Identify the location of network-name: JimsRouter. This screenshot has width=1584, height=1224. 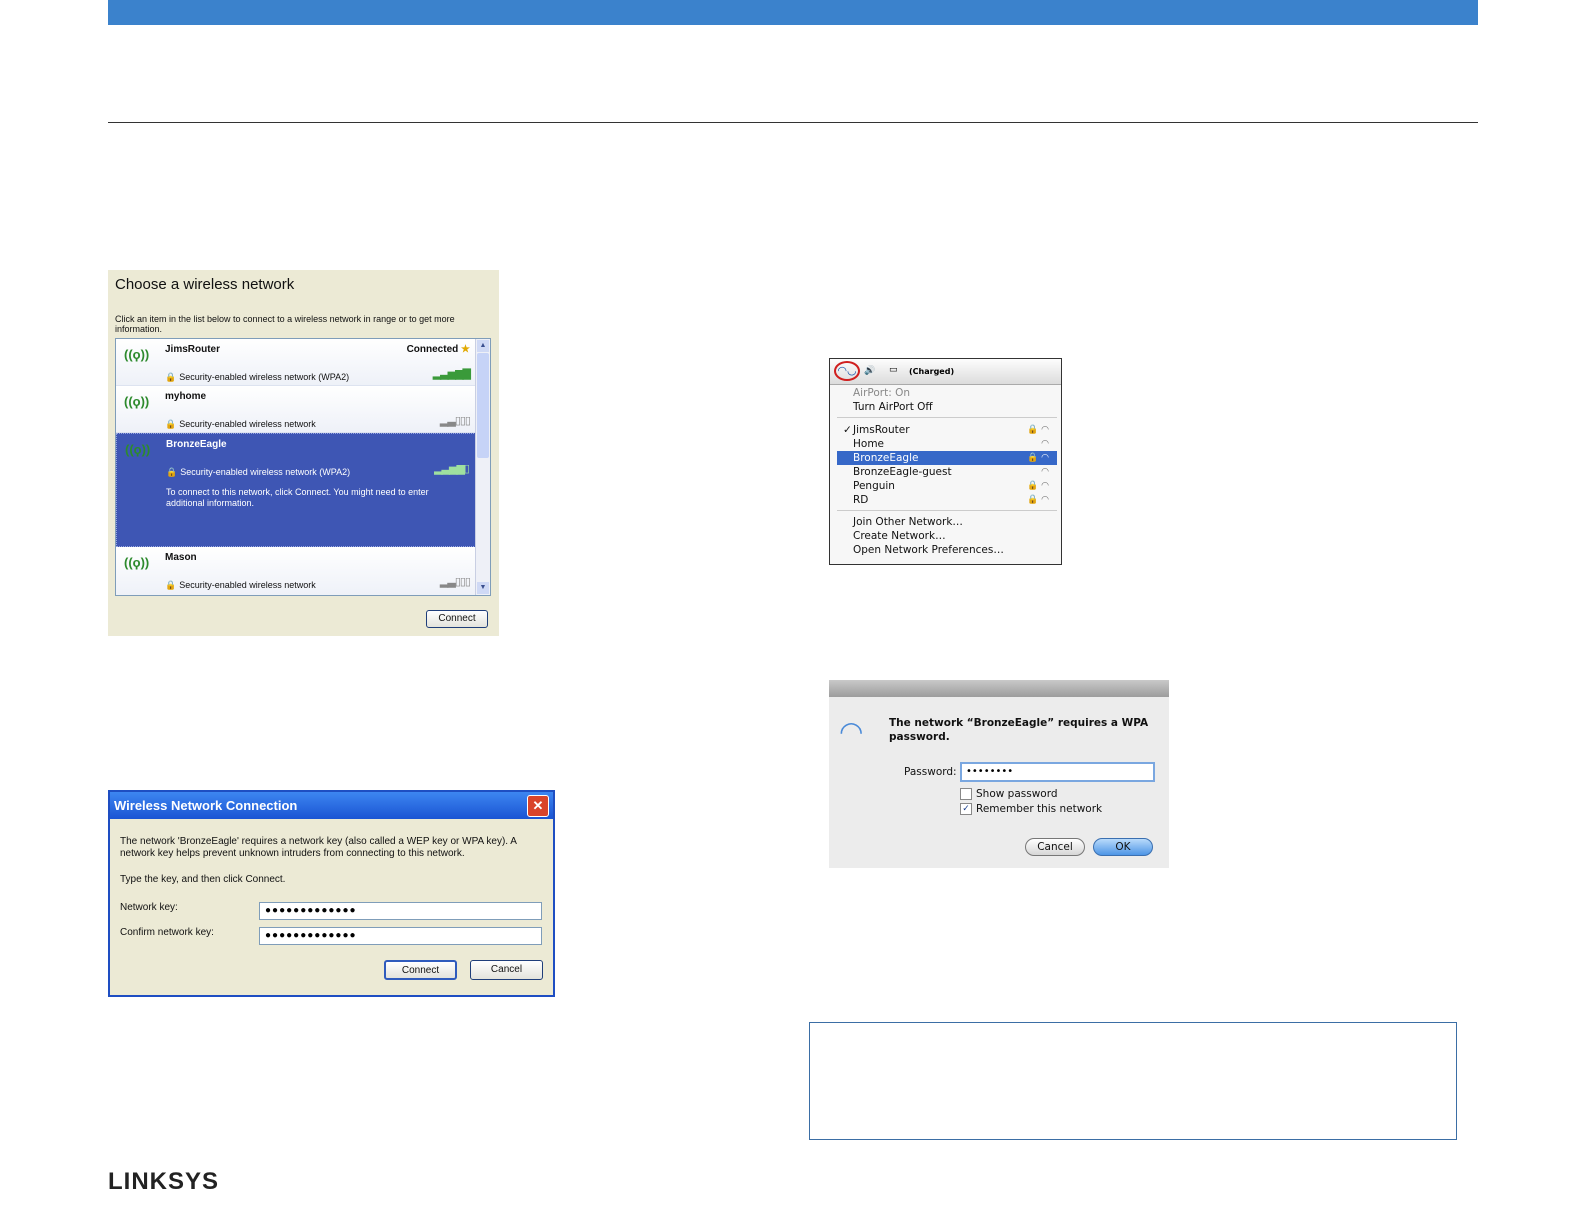
(193, 349).